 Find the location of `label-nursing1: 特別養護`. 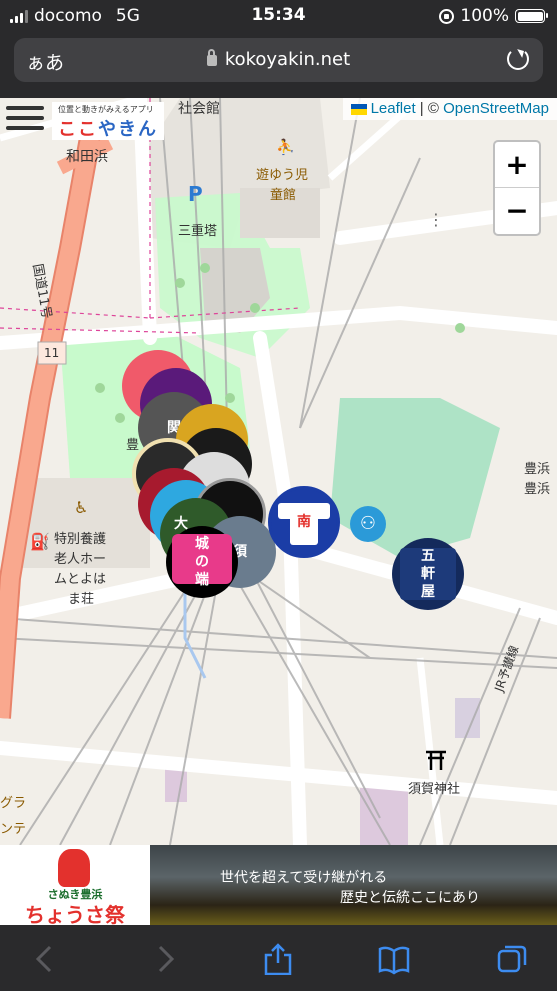

label-nursing1: 特別養護 is located at coordinates (80, 539).